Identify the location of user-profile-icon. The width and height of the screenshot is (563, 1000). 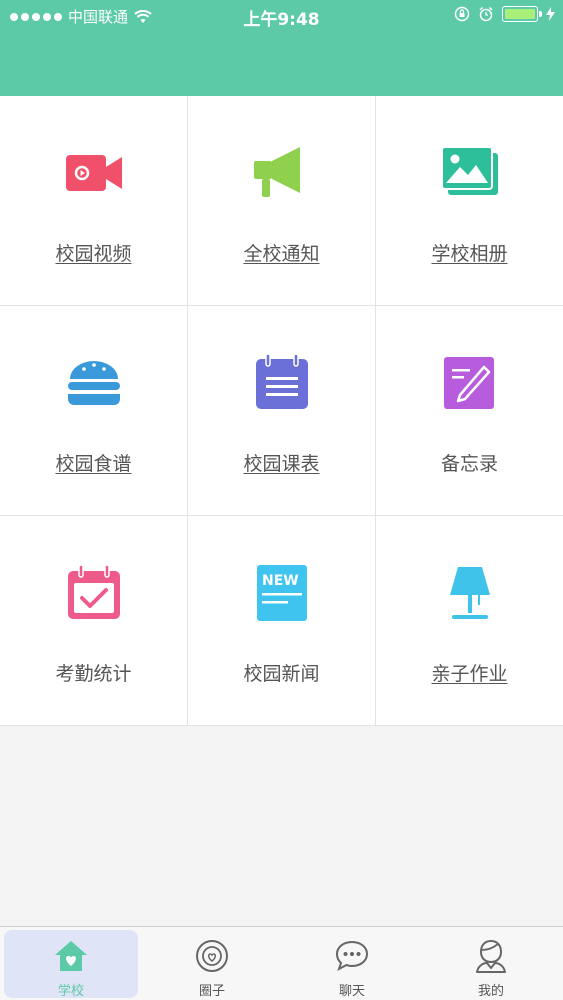
(491, 956).